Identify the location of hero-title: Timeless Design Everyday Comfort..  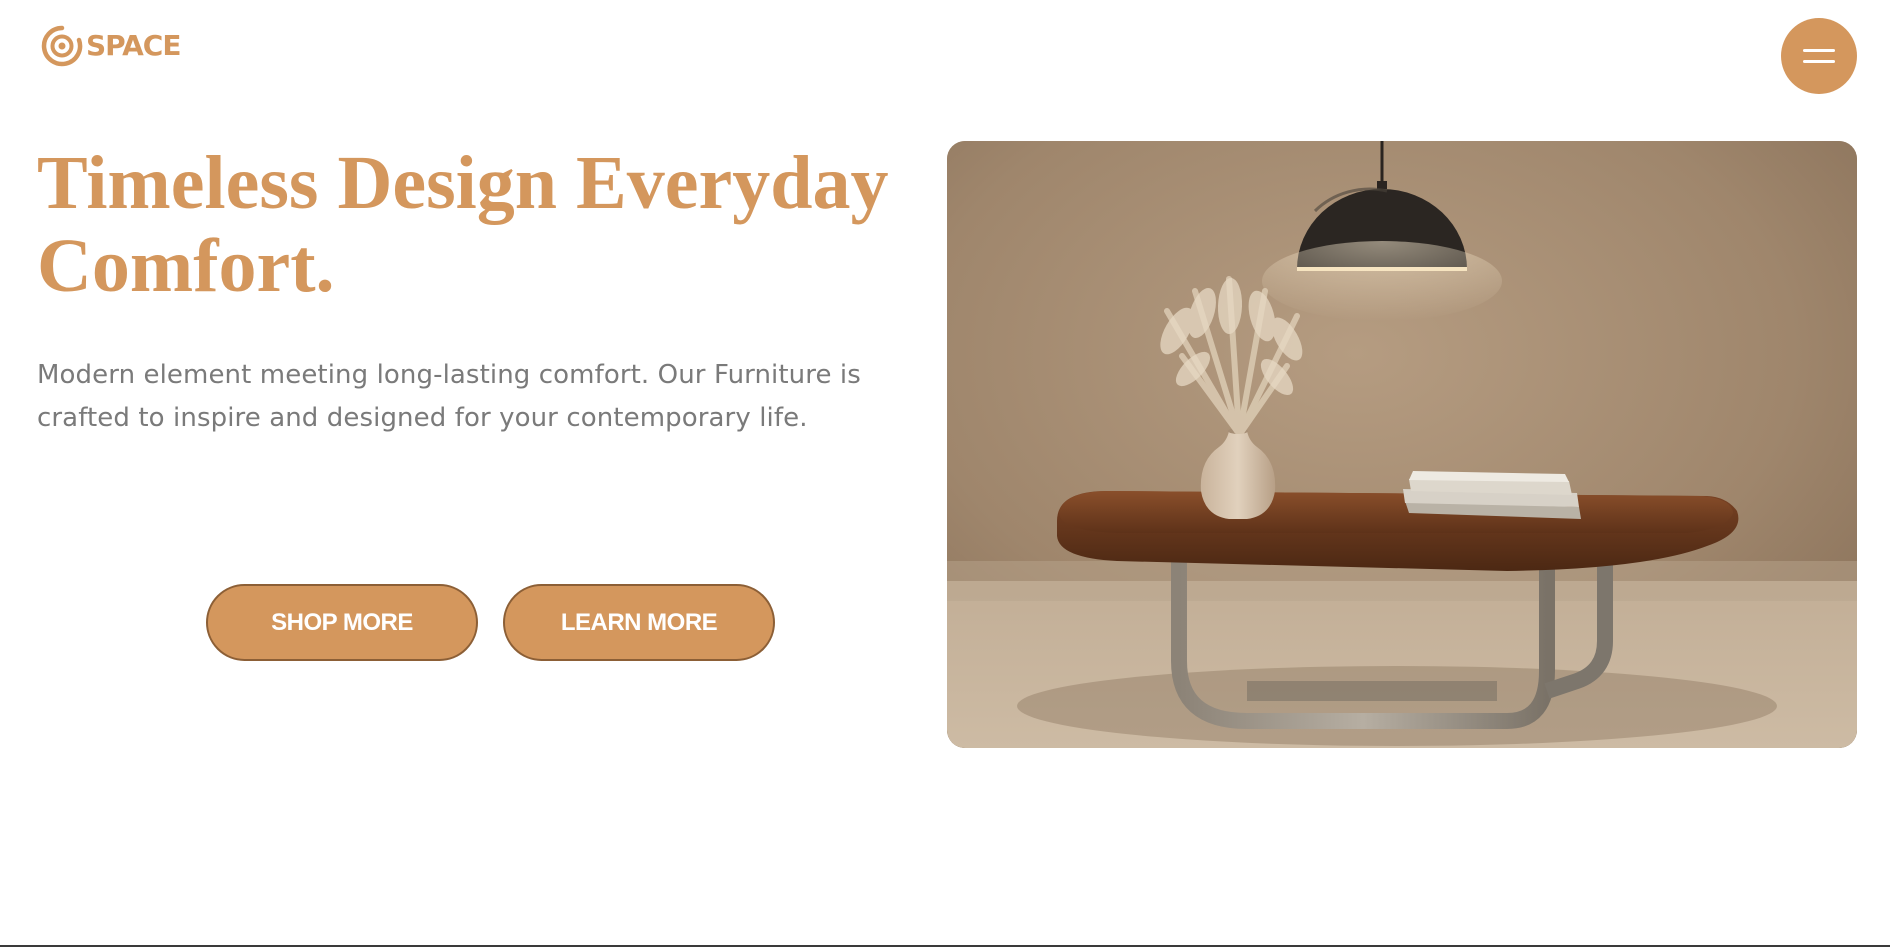
(463, 224).